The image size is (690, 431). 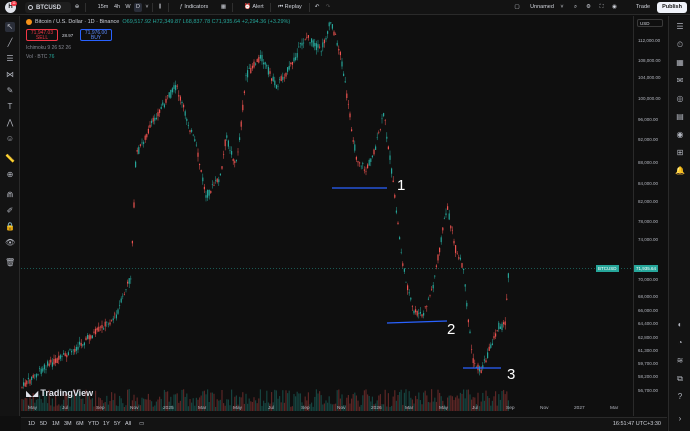 I want to click on price-tick: 70,000.00, so click(x=648, y=279).